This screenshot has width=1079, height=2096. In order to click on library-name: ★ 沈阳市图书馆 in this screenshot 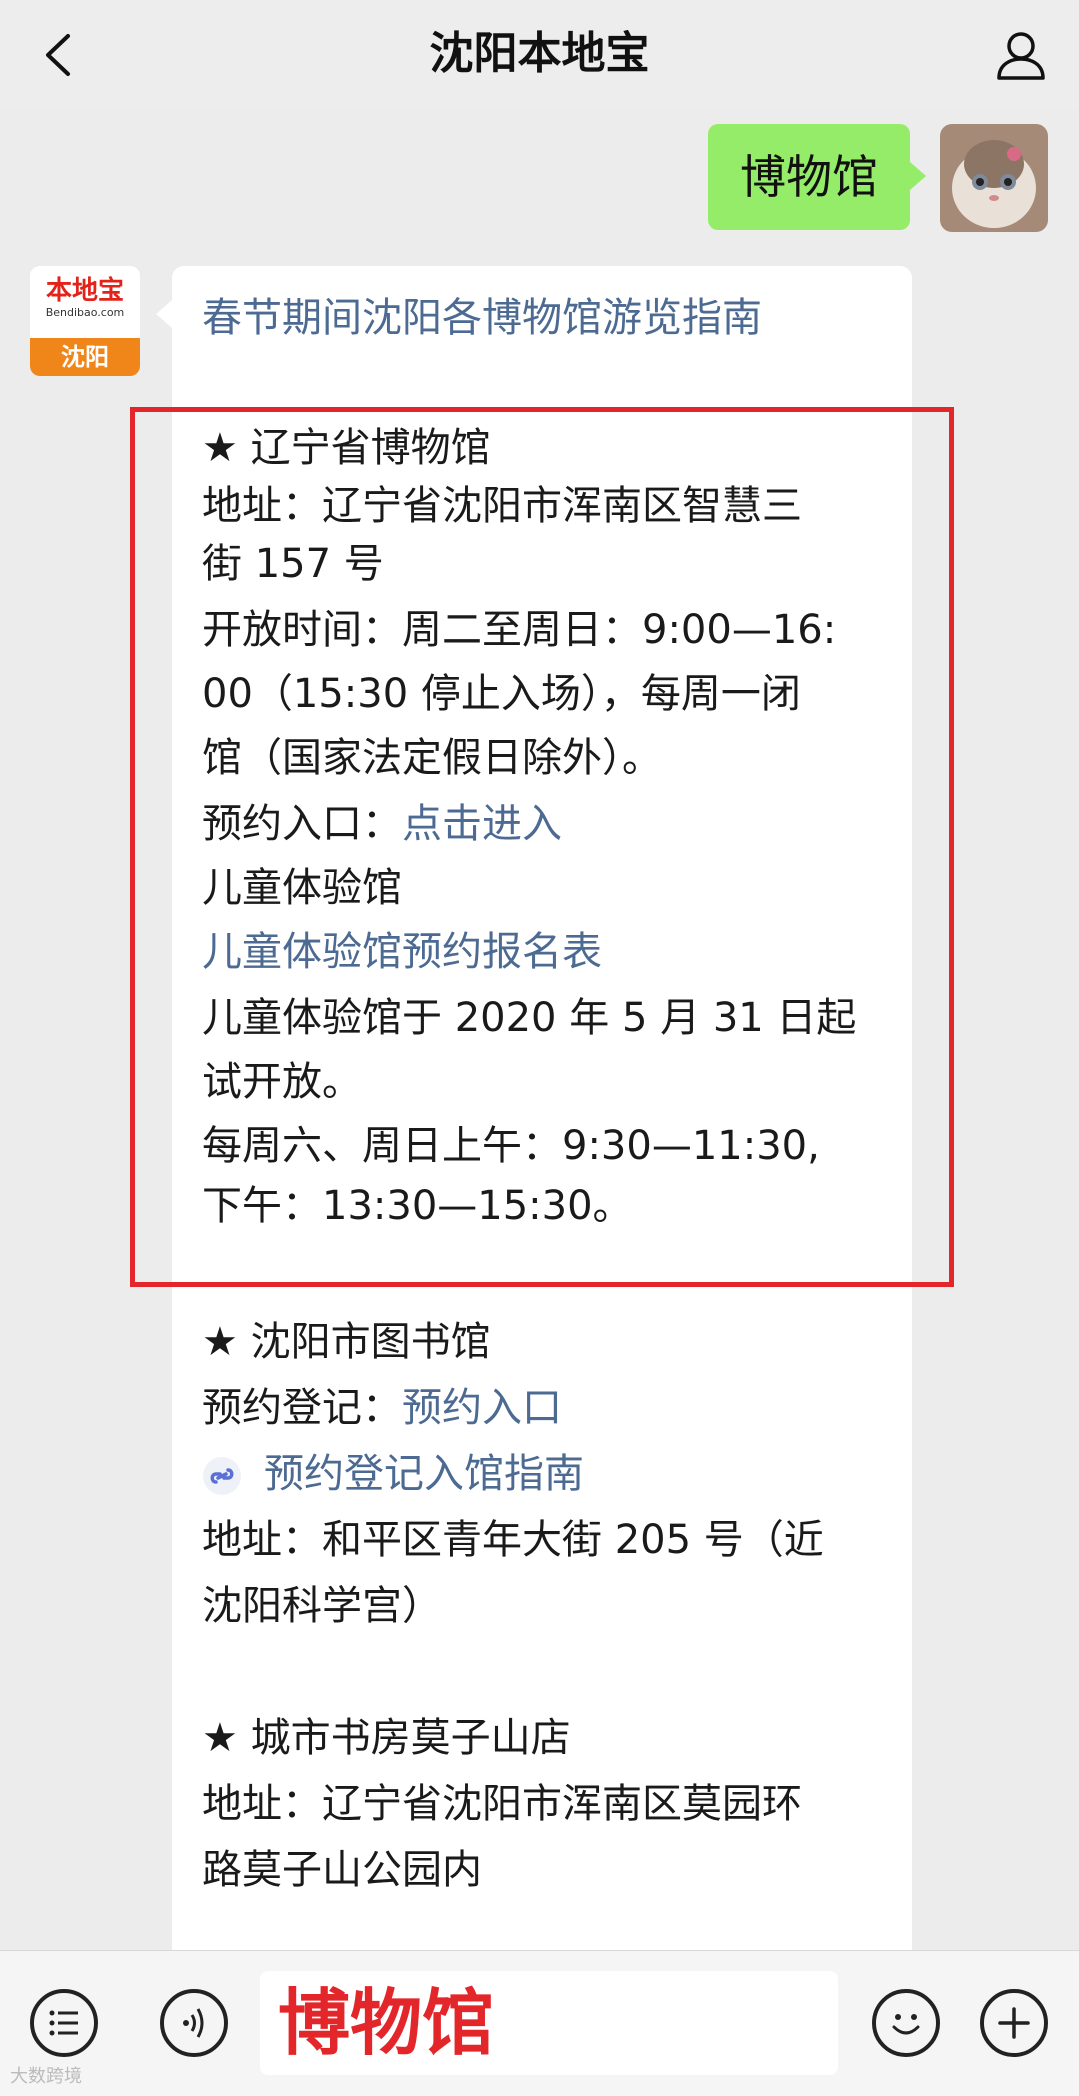, I will do `click(346, 1342)`.